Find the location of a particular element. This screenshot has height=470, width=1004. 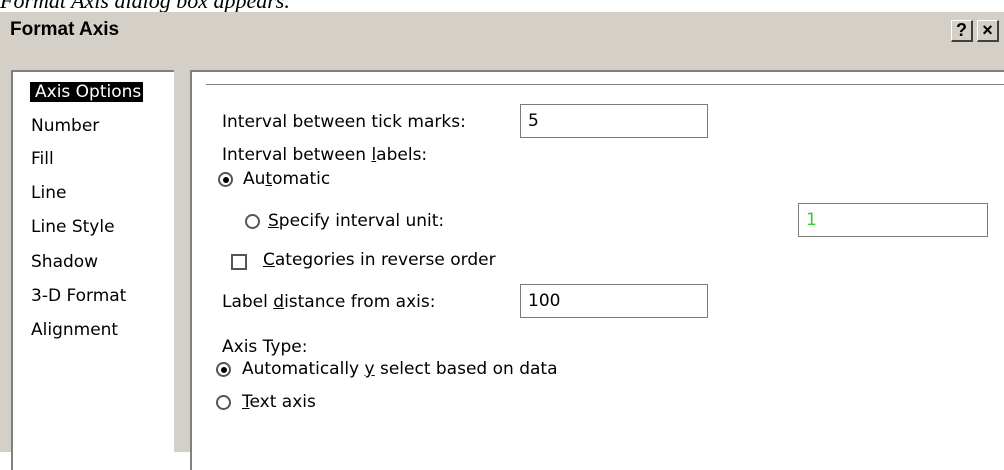

text-axis-label: Text axis is located at coordinates (279, 402).